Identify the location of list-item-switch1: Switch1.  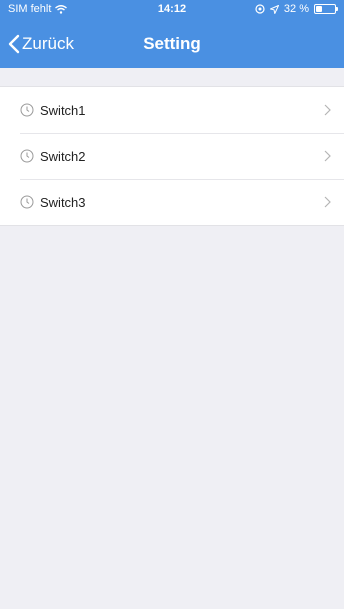
(172, 110).